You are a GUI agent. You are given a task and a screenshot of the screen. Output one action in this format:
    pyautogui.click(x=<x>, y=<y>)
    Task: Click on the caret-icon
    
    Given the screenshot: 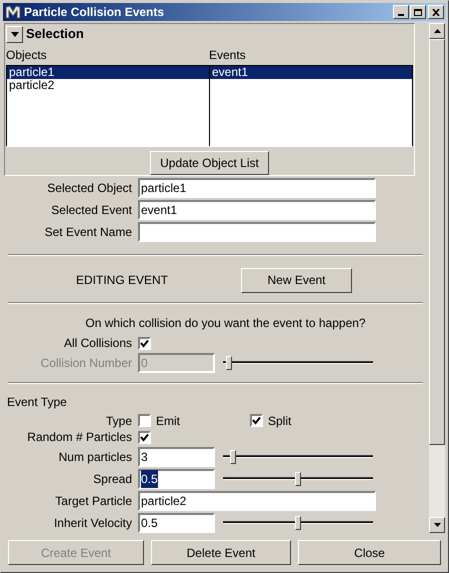 What is the action you would take?
    pyautogui.click(x=14, y=34)
    